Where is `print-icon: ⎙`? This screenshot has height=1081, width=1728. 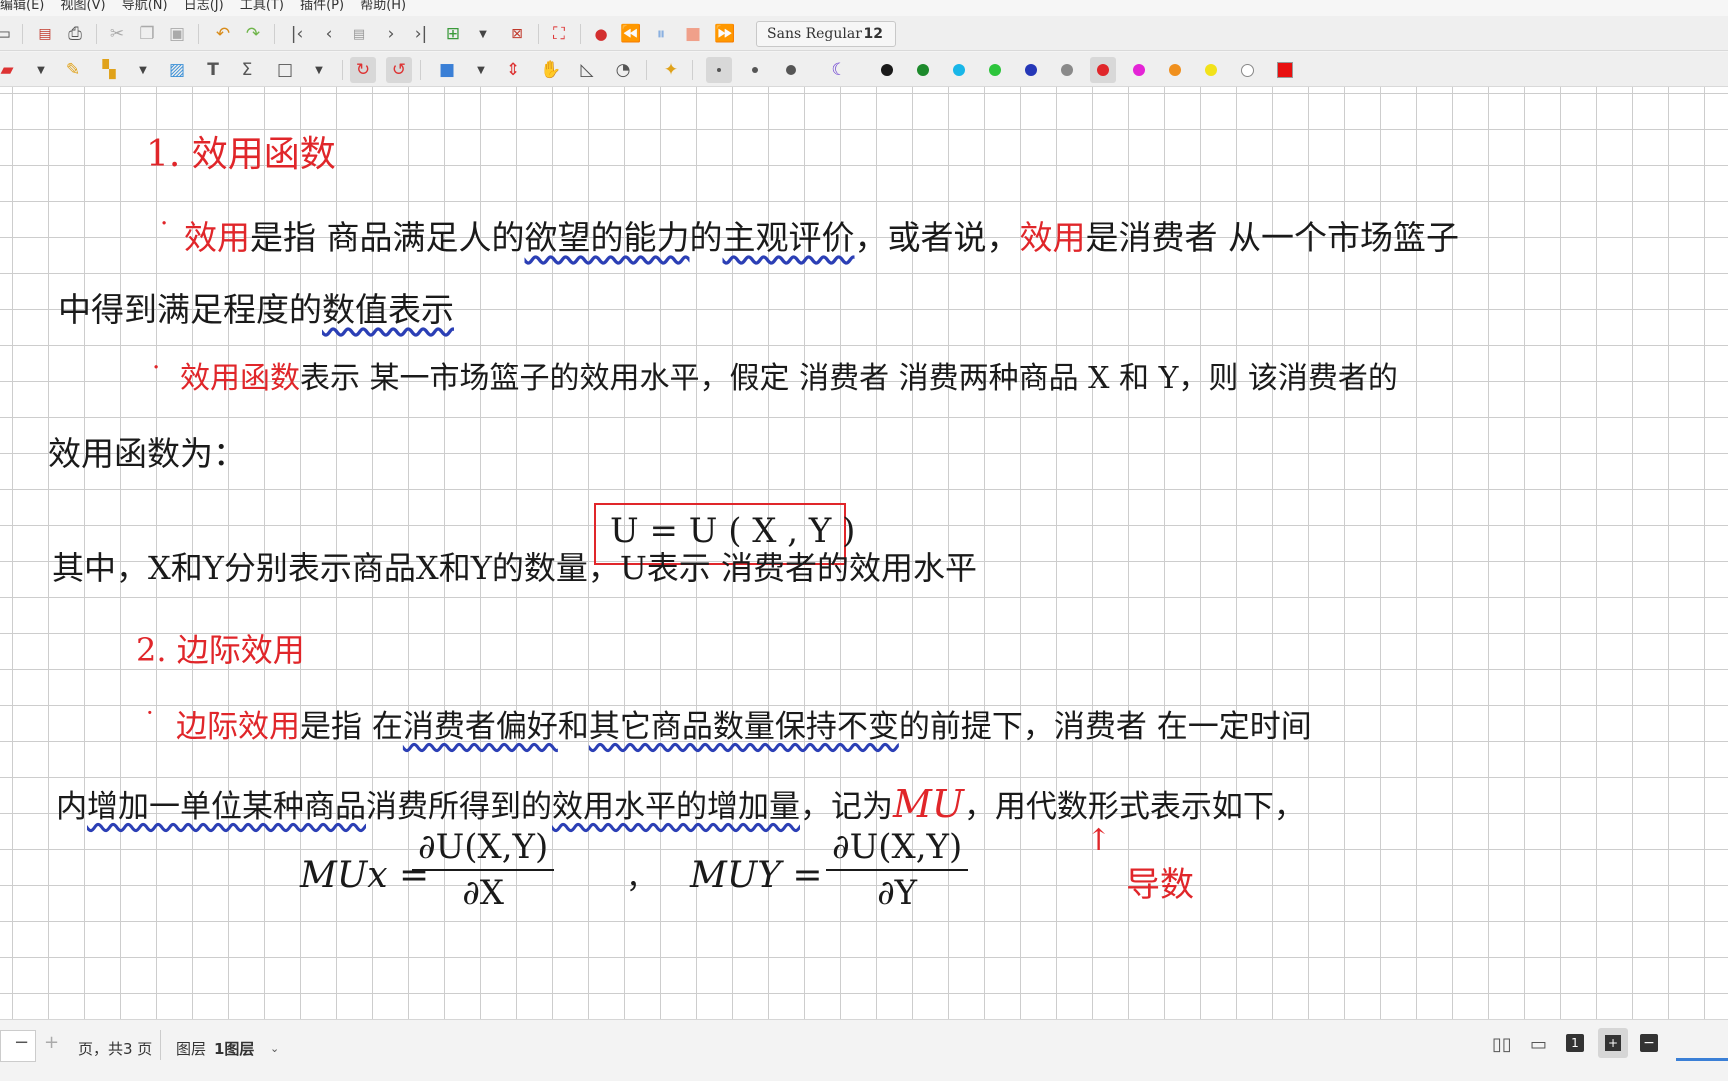 print-icon: ⎙ is located at coordinates (75, 34).